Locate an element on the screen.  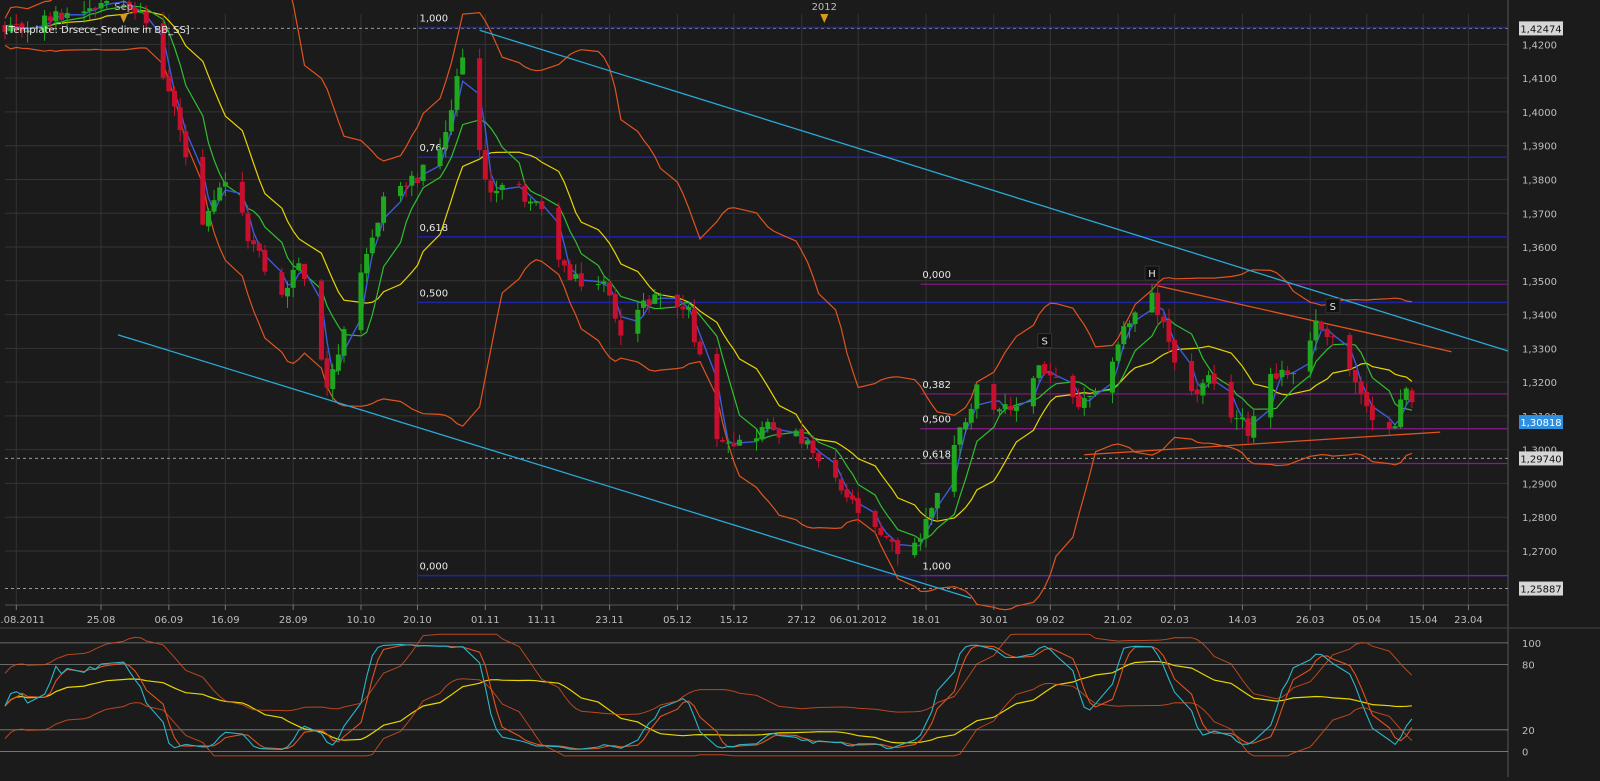
fib-right-level-label: 0,500 is located at coordinates (936, 420).